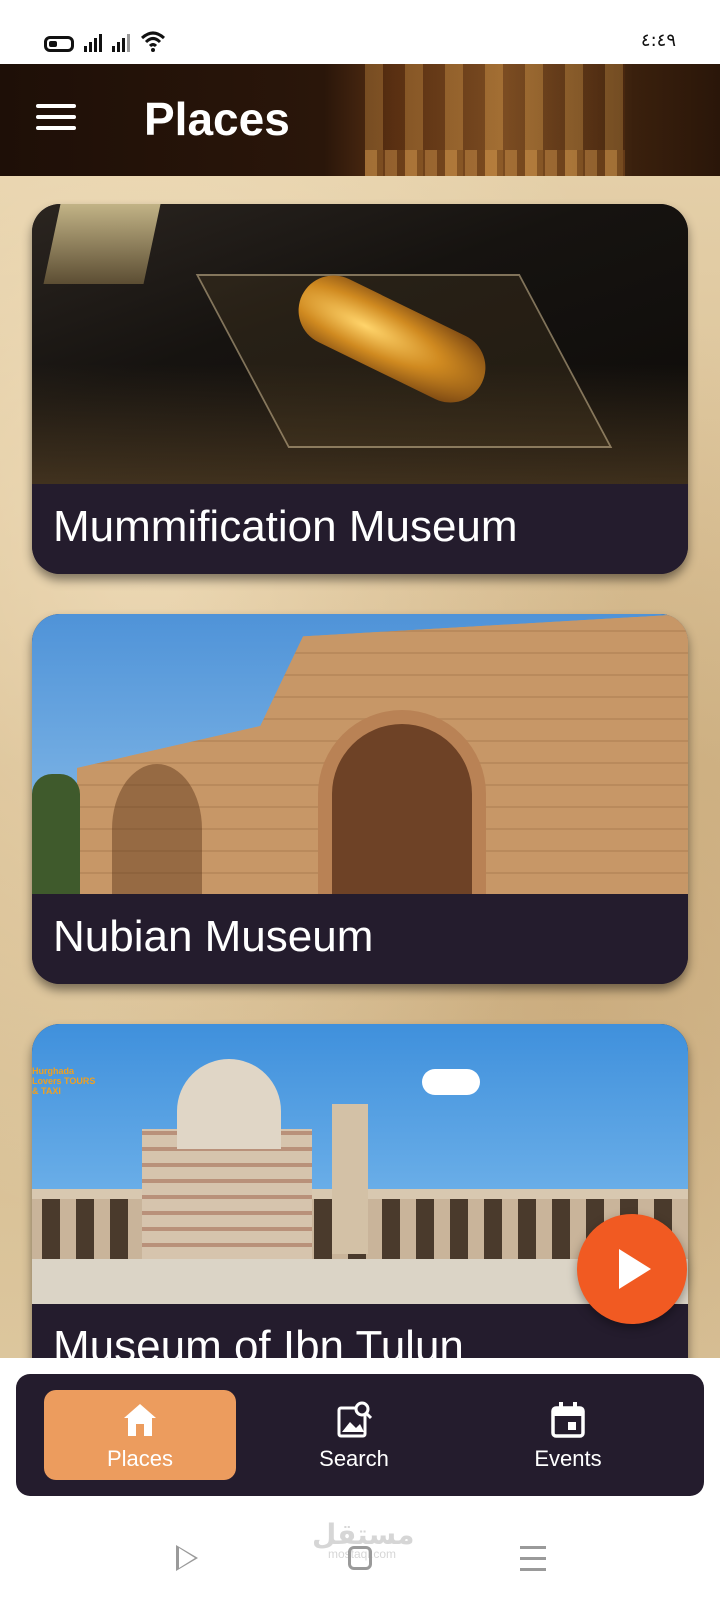 The width and height of the screenshot is (720, 1600). I want to click on bottom-nav-container: Places Search Events, so click(360, 1434).